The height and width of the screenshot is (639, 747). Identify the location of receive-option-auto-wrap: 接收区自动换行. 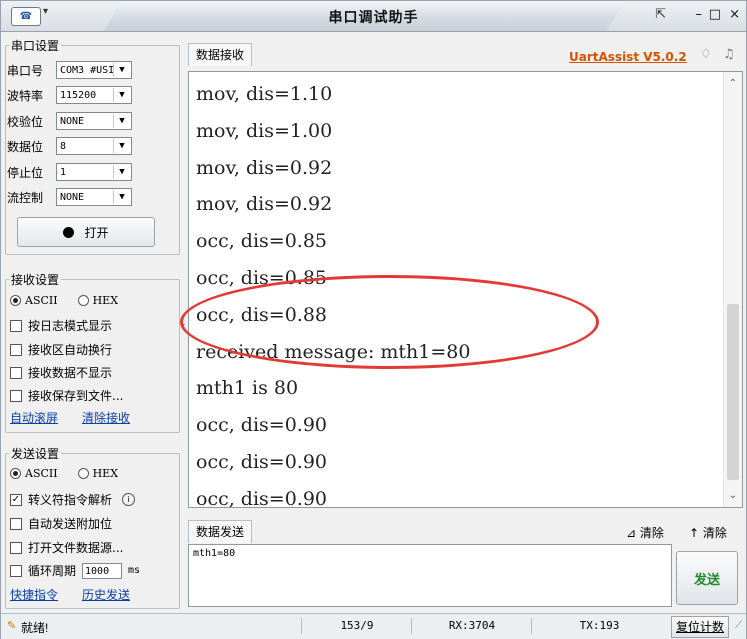
(61, 349).